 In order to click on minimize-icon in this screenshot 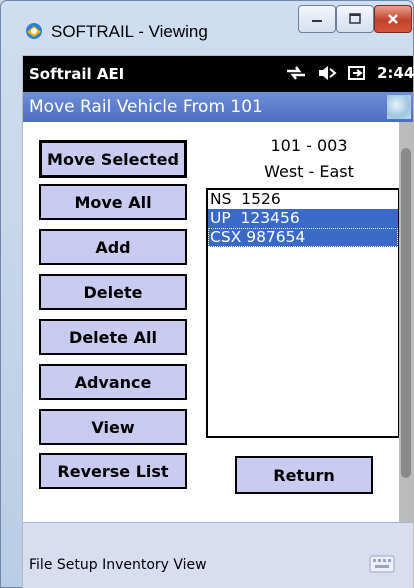, I will do `click(317, 21)`.